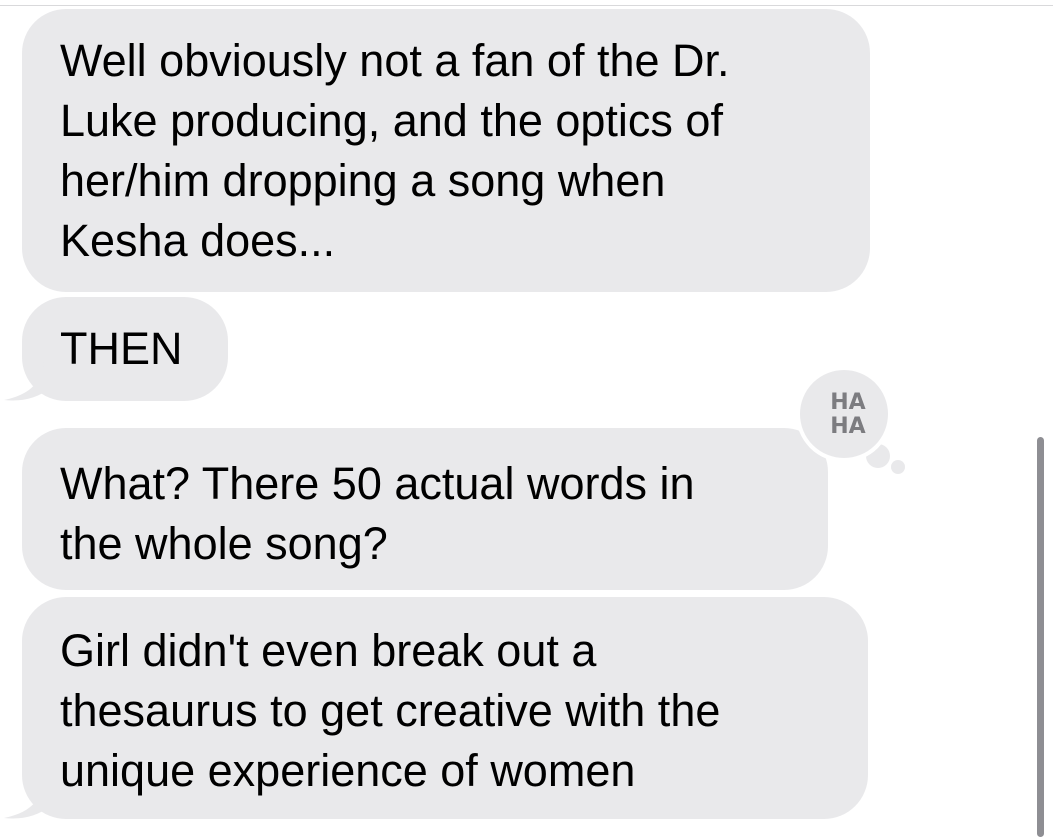 This screenshot has height=837, width=1053. What do you see at coordinates (848, 402) in the screenshot?
I see `haha-line-1: HA` at bounding box center [848, 402].